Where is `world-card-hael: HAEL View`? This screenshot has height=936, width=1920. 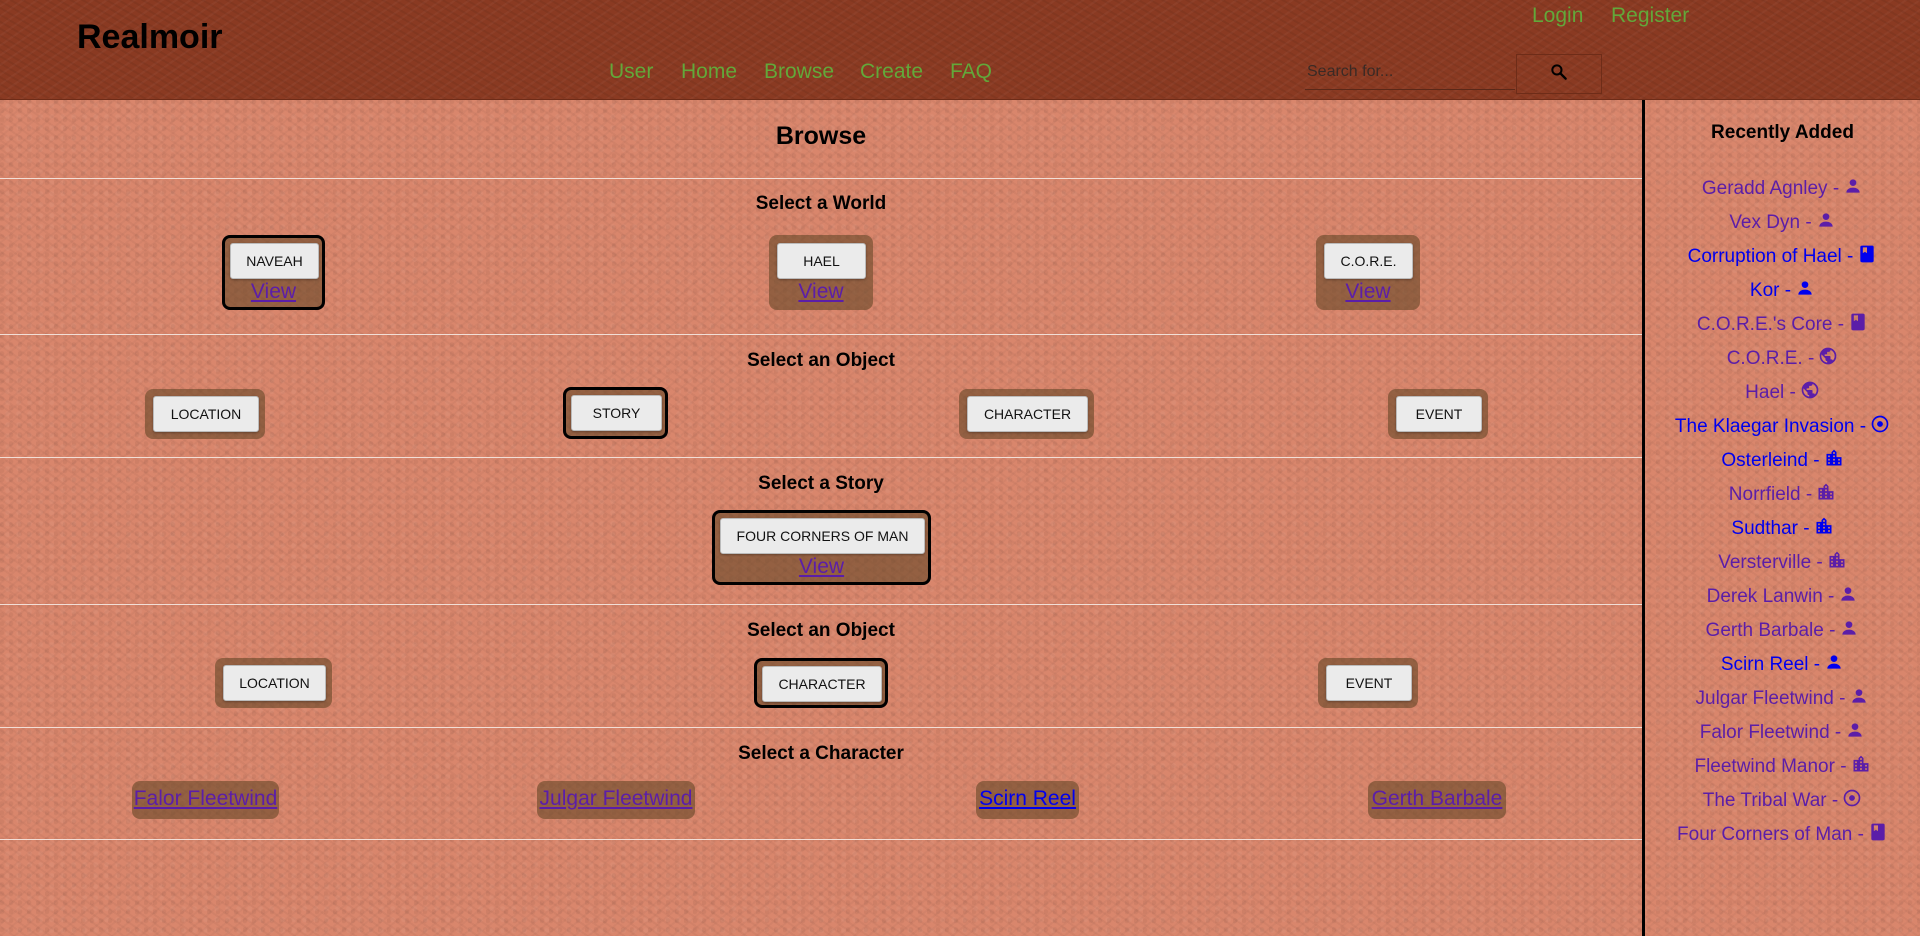 world-card-hael: HAEL View is located at coordinates (821, 272).